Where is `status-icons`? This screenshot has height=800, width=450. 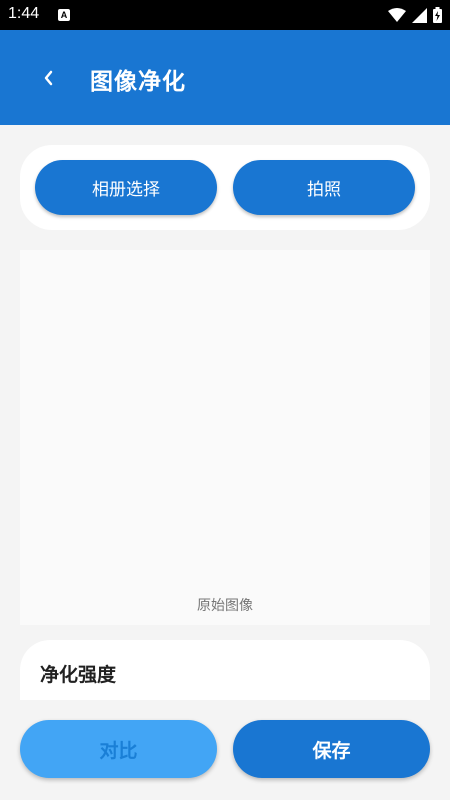 status-icons is located at coordinates (415, 15).